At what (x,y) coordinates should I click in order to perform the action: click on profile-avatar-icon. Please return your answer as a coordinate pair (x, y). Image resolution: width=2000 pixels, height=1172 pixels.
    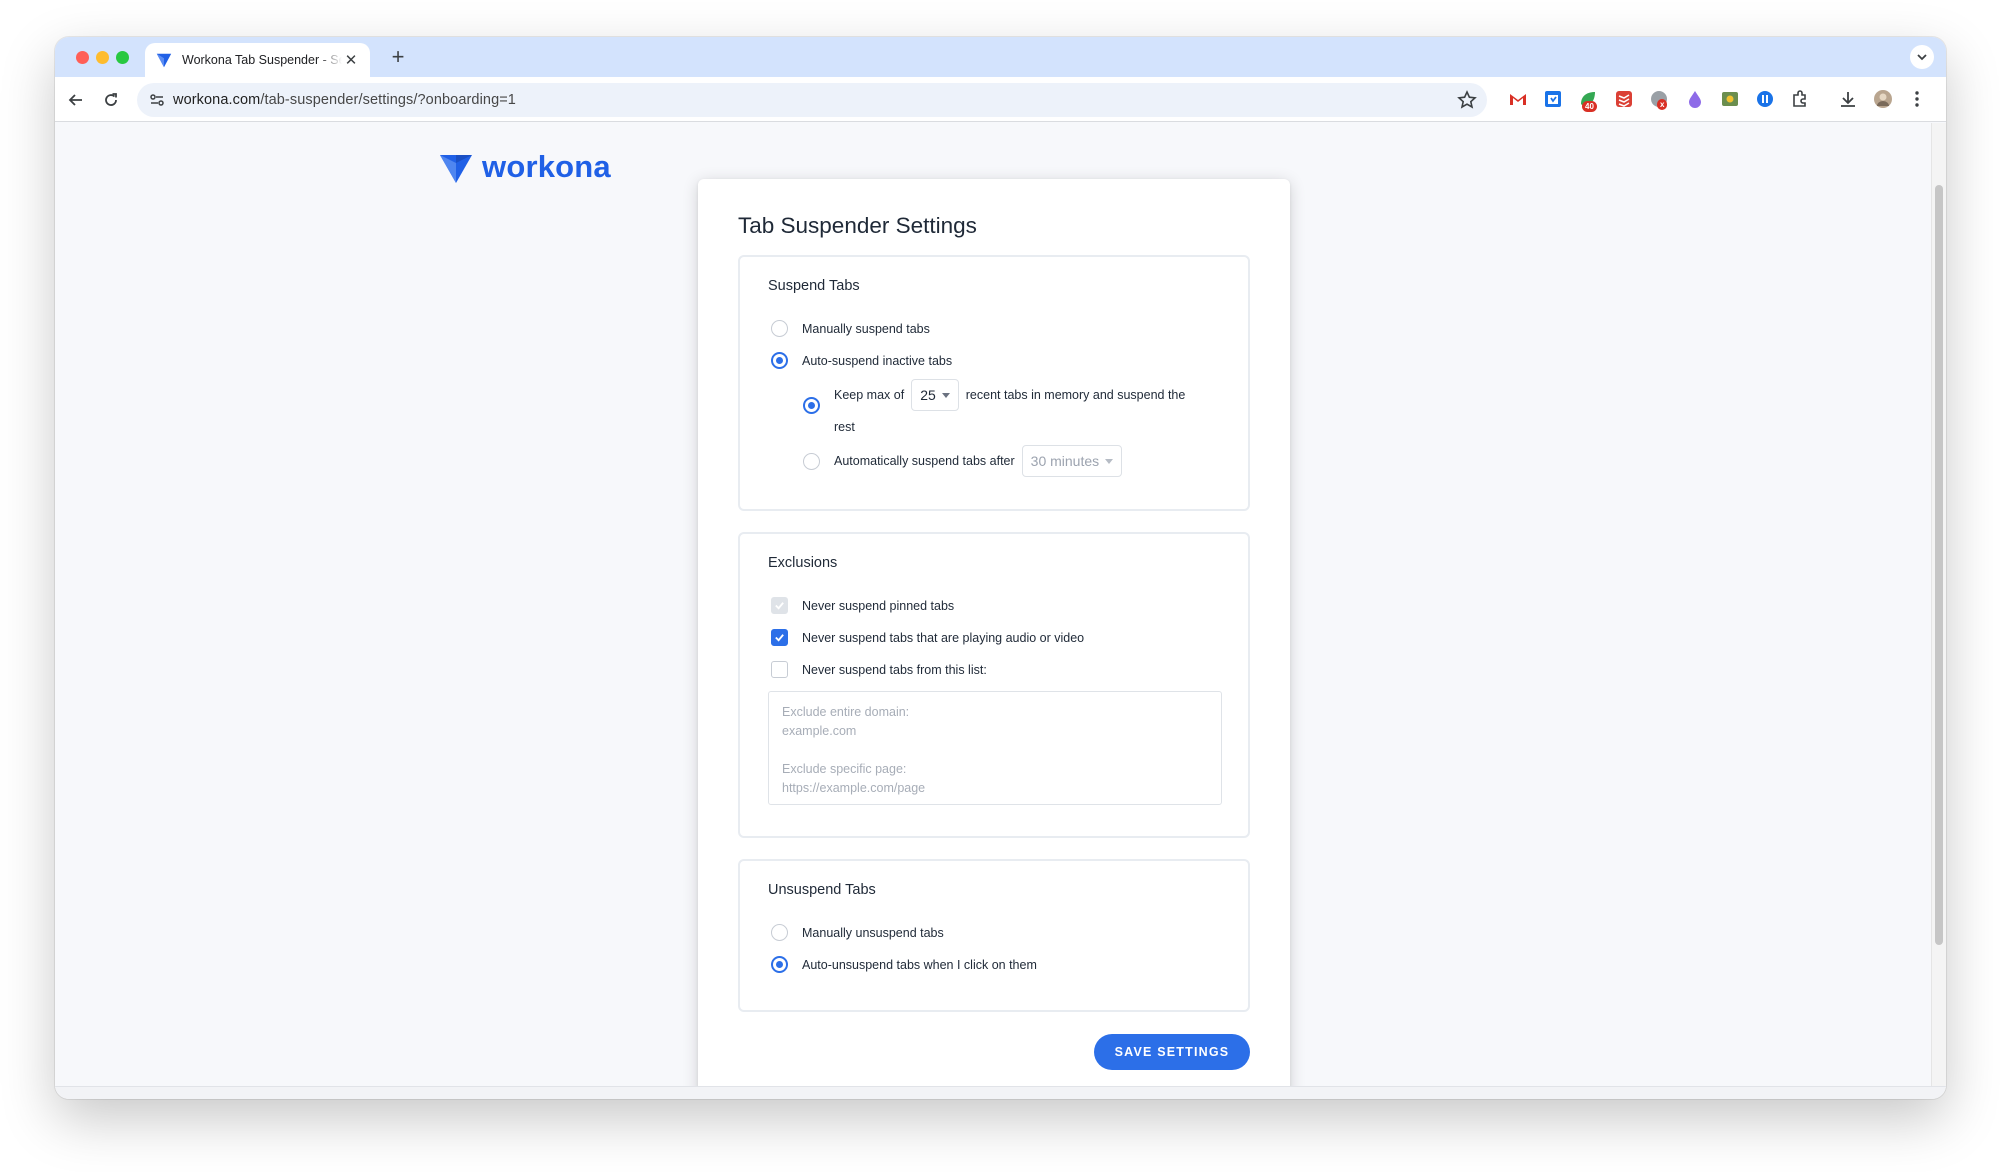
    Looking at the image, I should click on (1883, 99).